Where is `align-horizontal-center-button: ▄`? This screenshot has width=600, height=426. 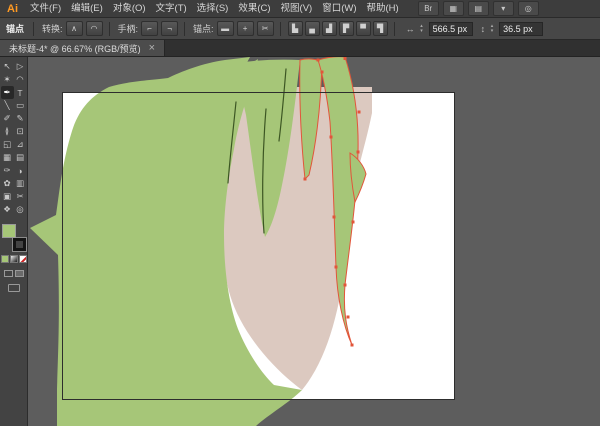
align-horizontal-center-button: ▄ is located at coordinates (312, 28).